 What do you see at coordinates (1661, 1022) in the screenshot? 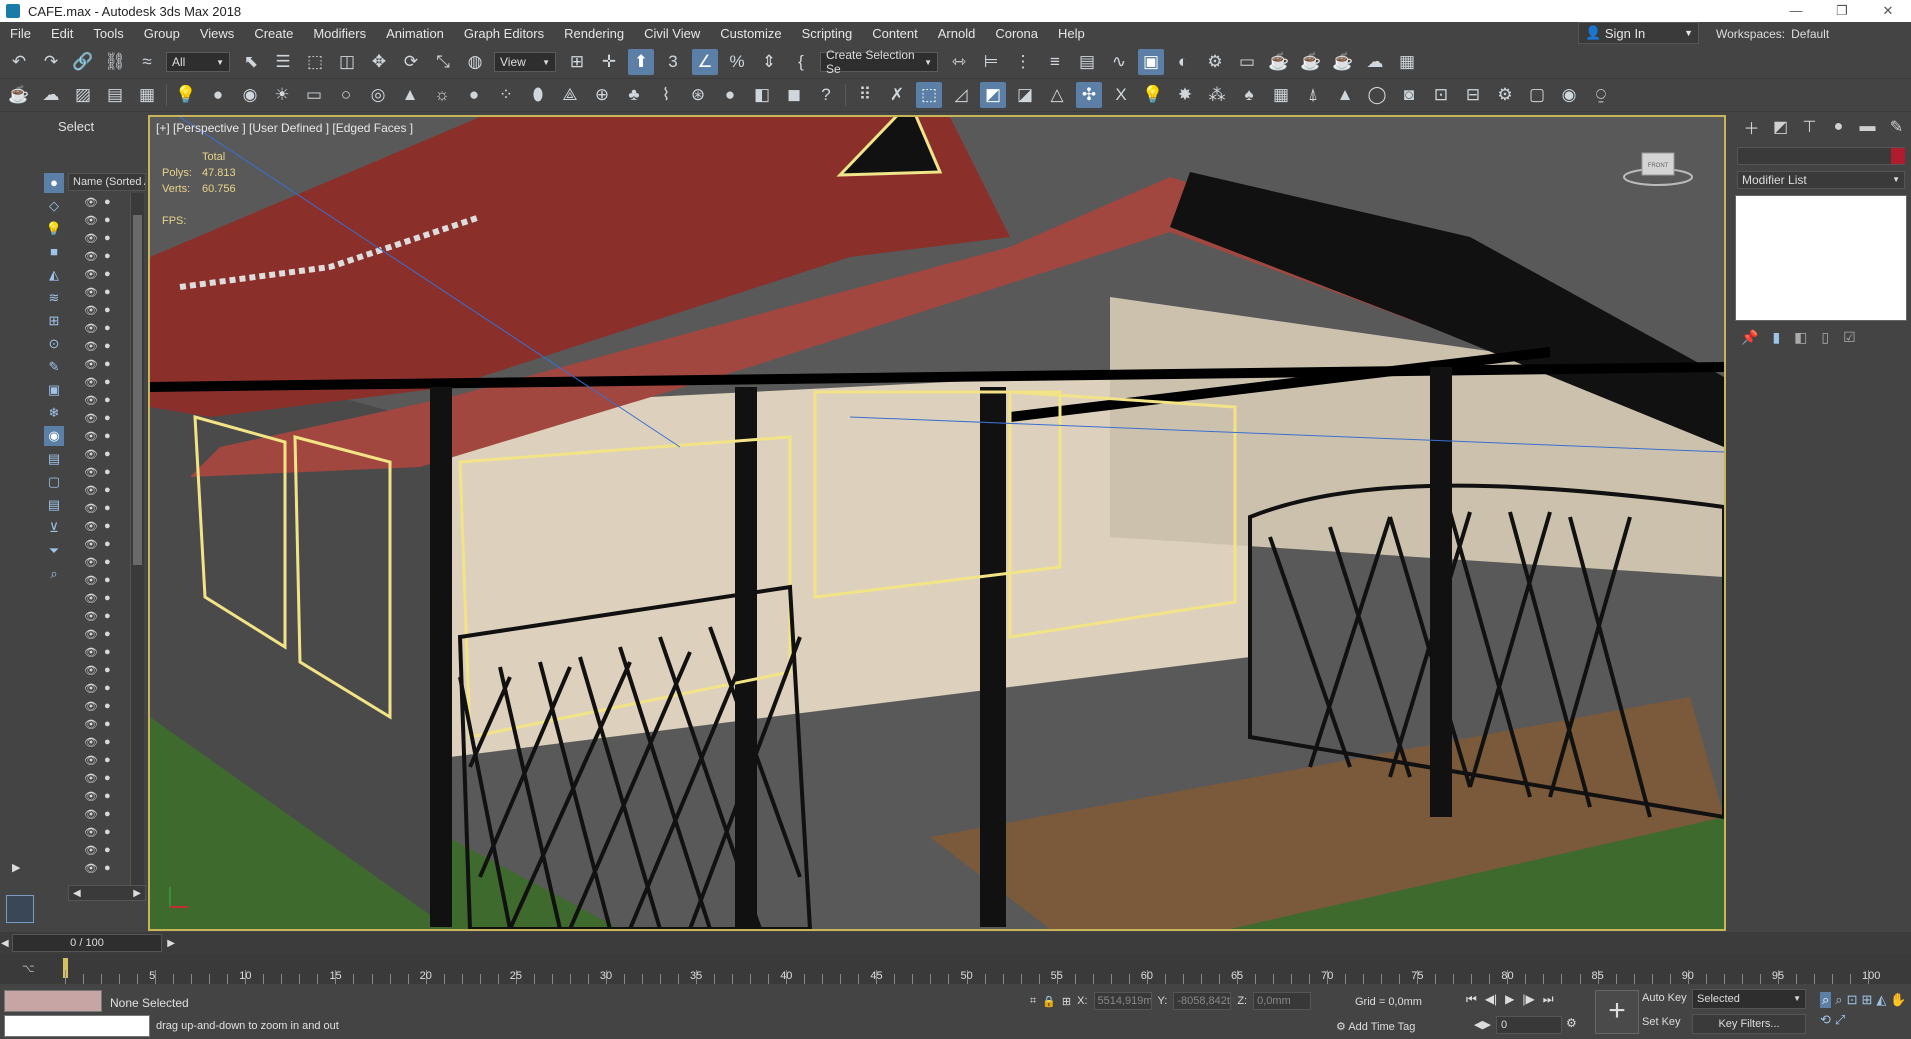
I see `set-key-mode-button: Set Key` at bounding box center [1661, 1022].